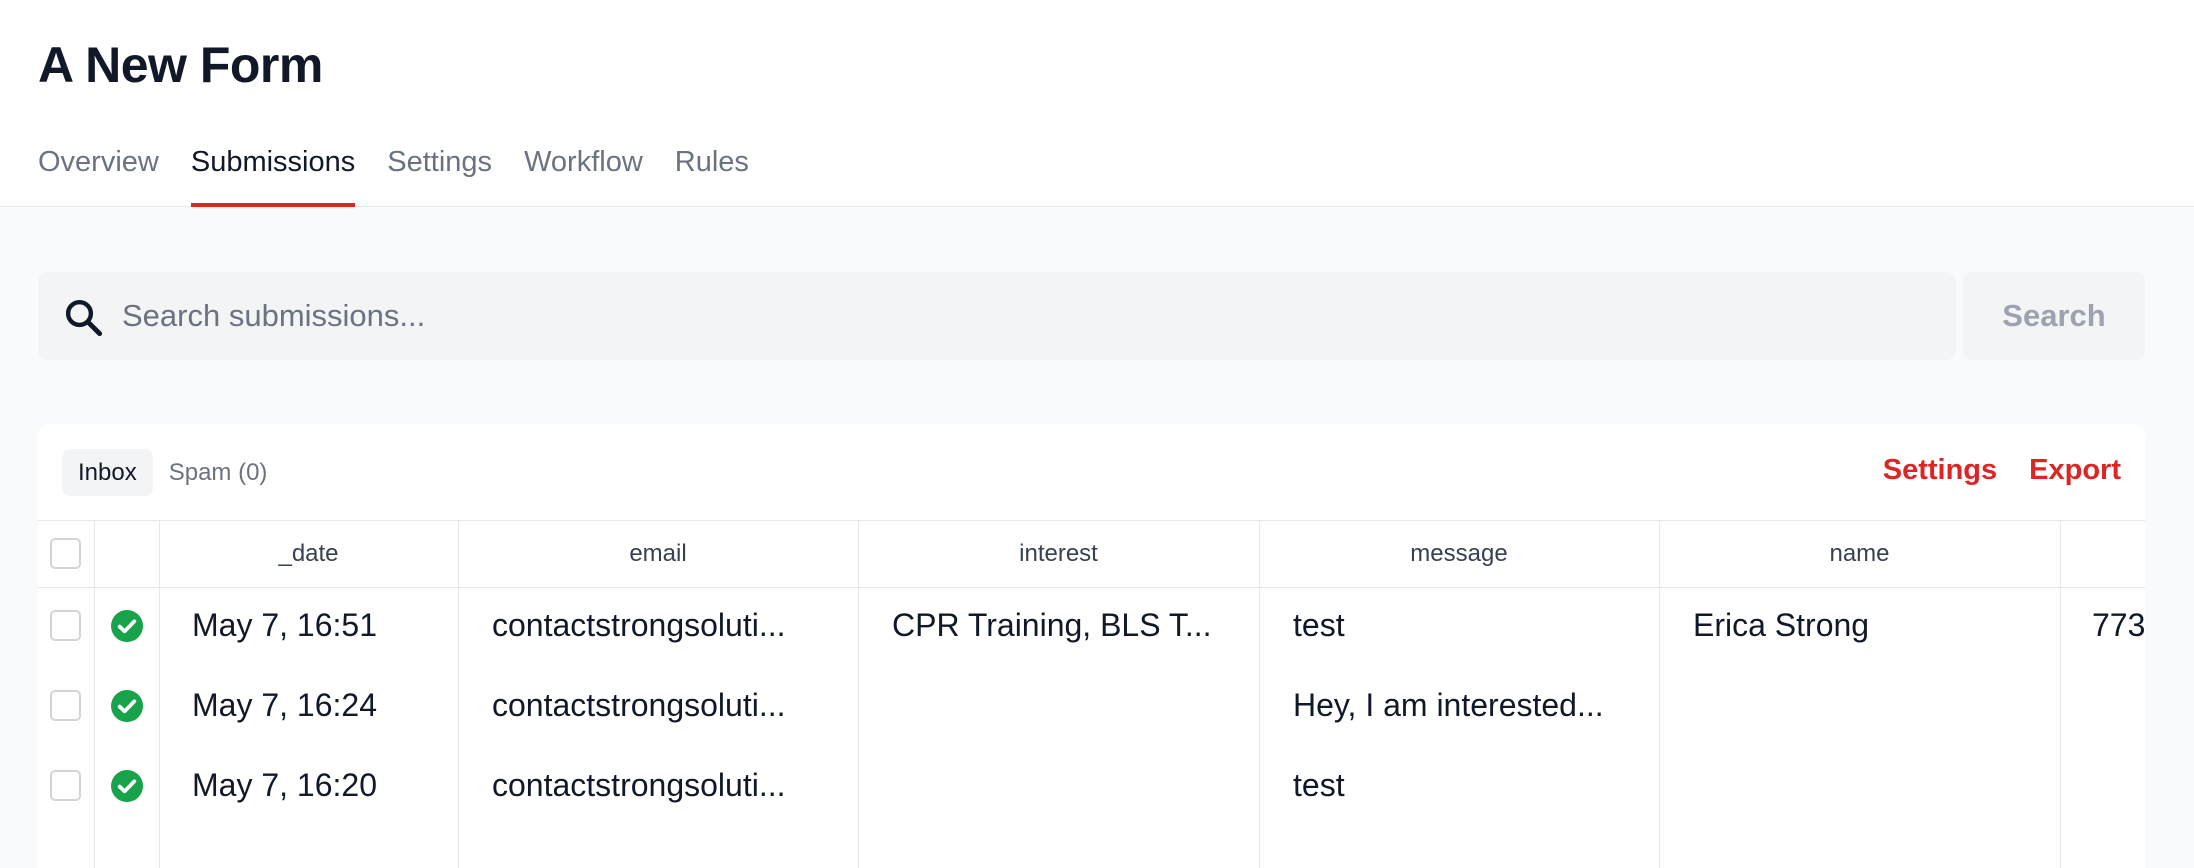 Image resolution: width=2194 pixels, height=868 pixels. I want to click on cell-extra: 773, so click(2118, 625).